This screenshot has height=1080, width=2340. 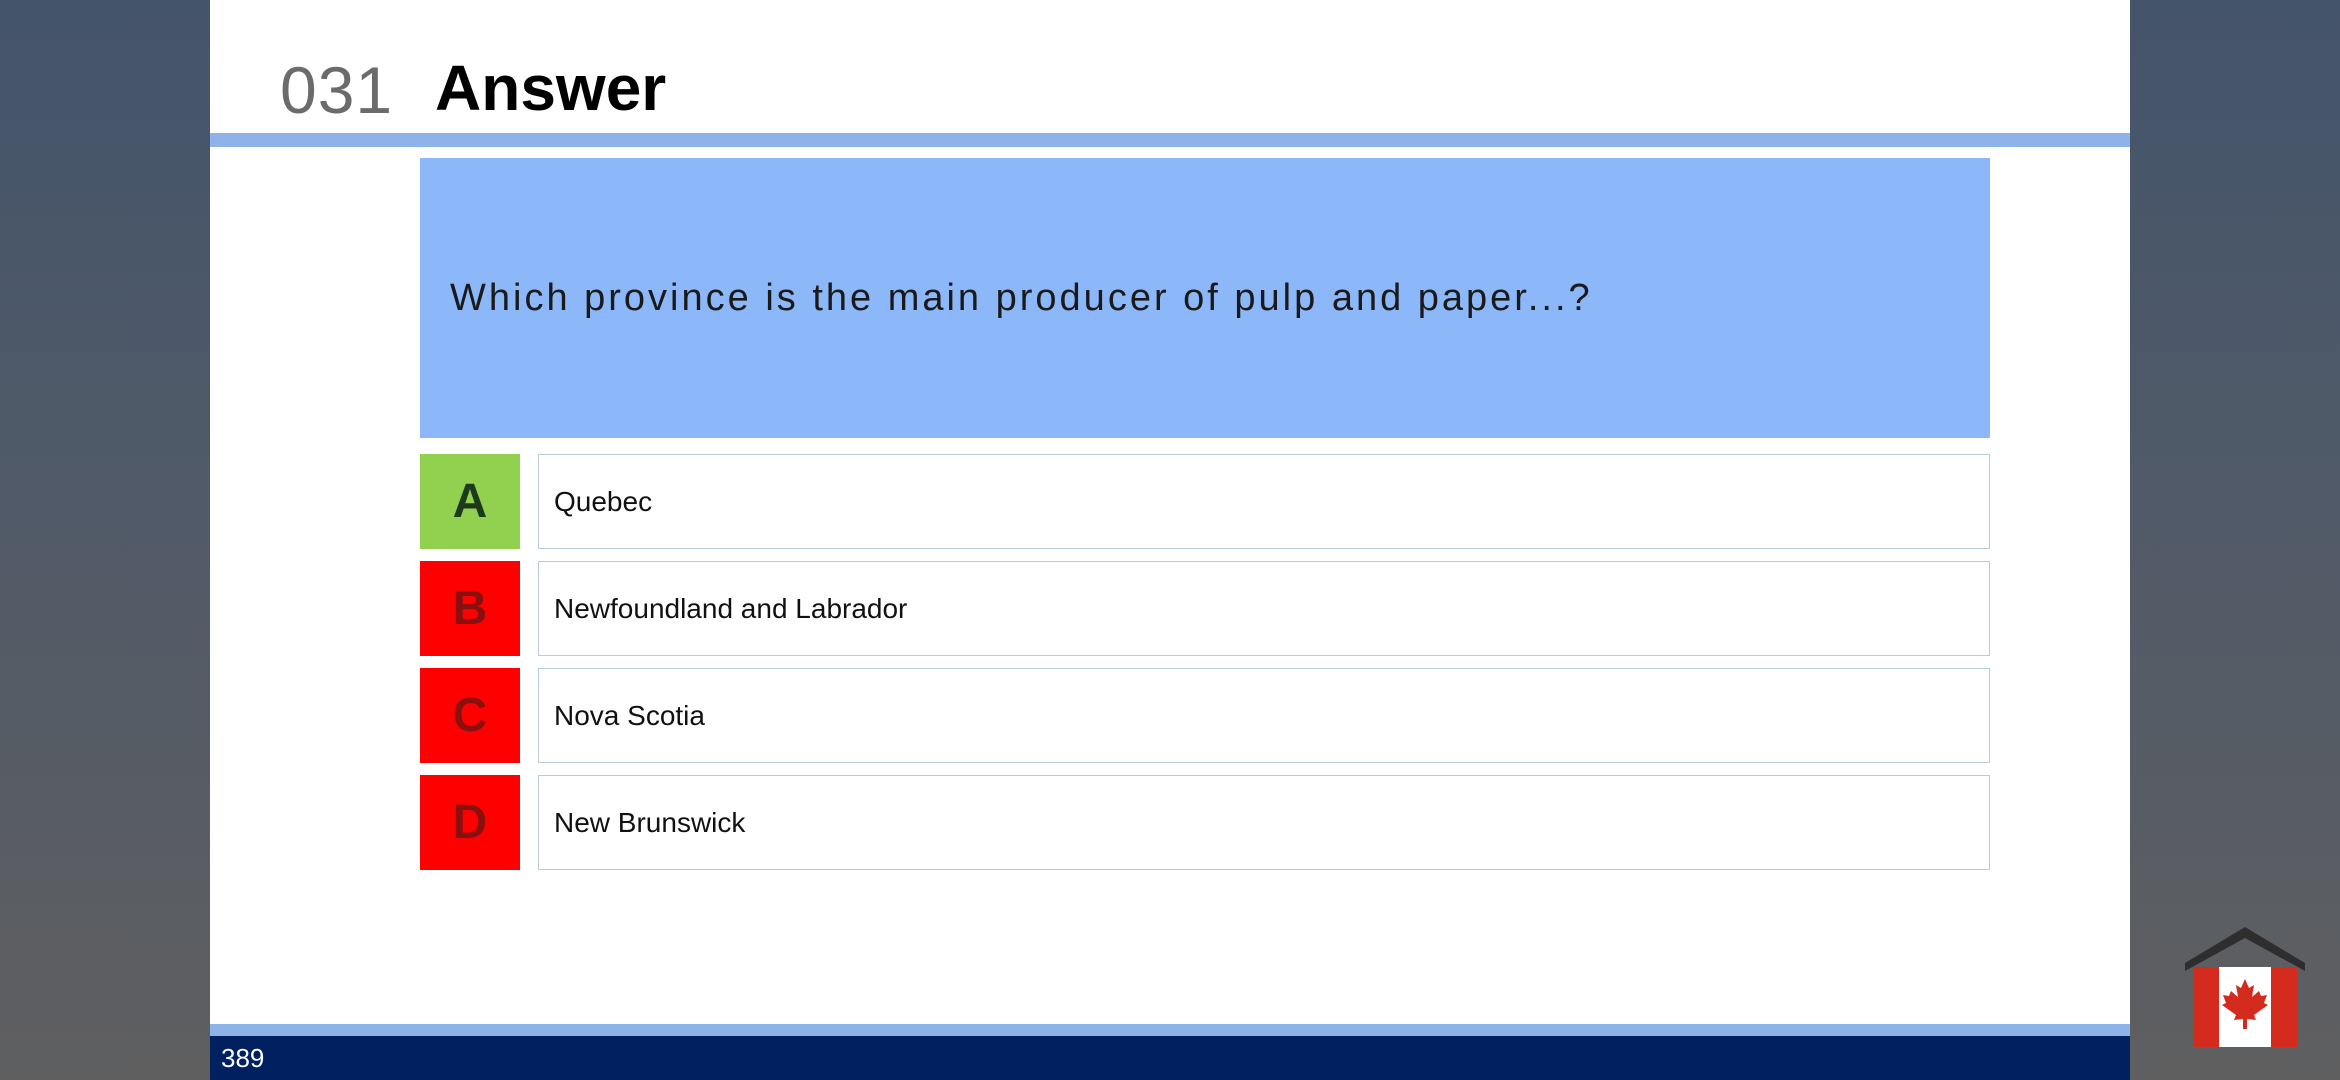 I want to click on option-letter-c: C, so click(x=470, y=715).